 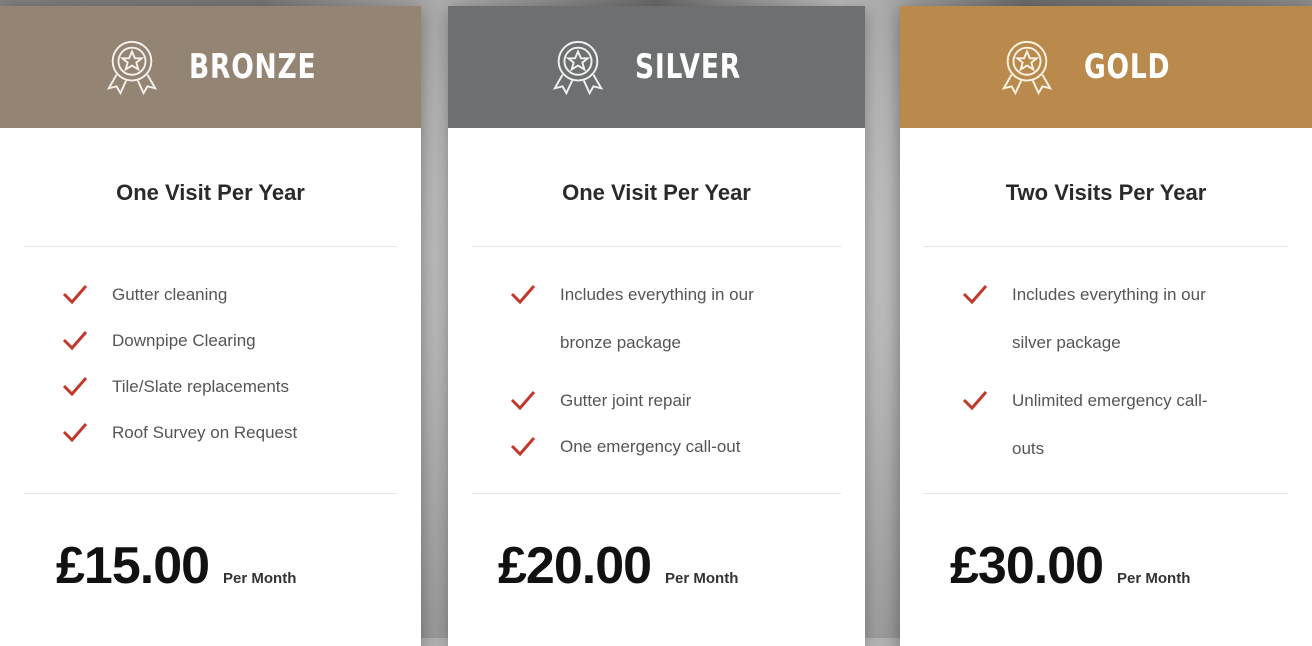 What do you see at coordinates (201, 386) in the screenshot?
I see `feature-text: Tile/Slate replacements` at bounding box center [201, 386].